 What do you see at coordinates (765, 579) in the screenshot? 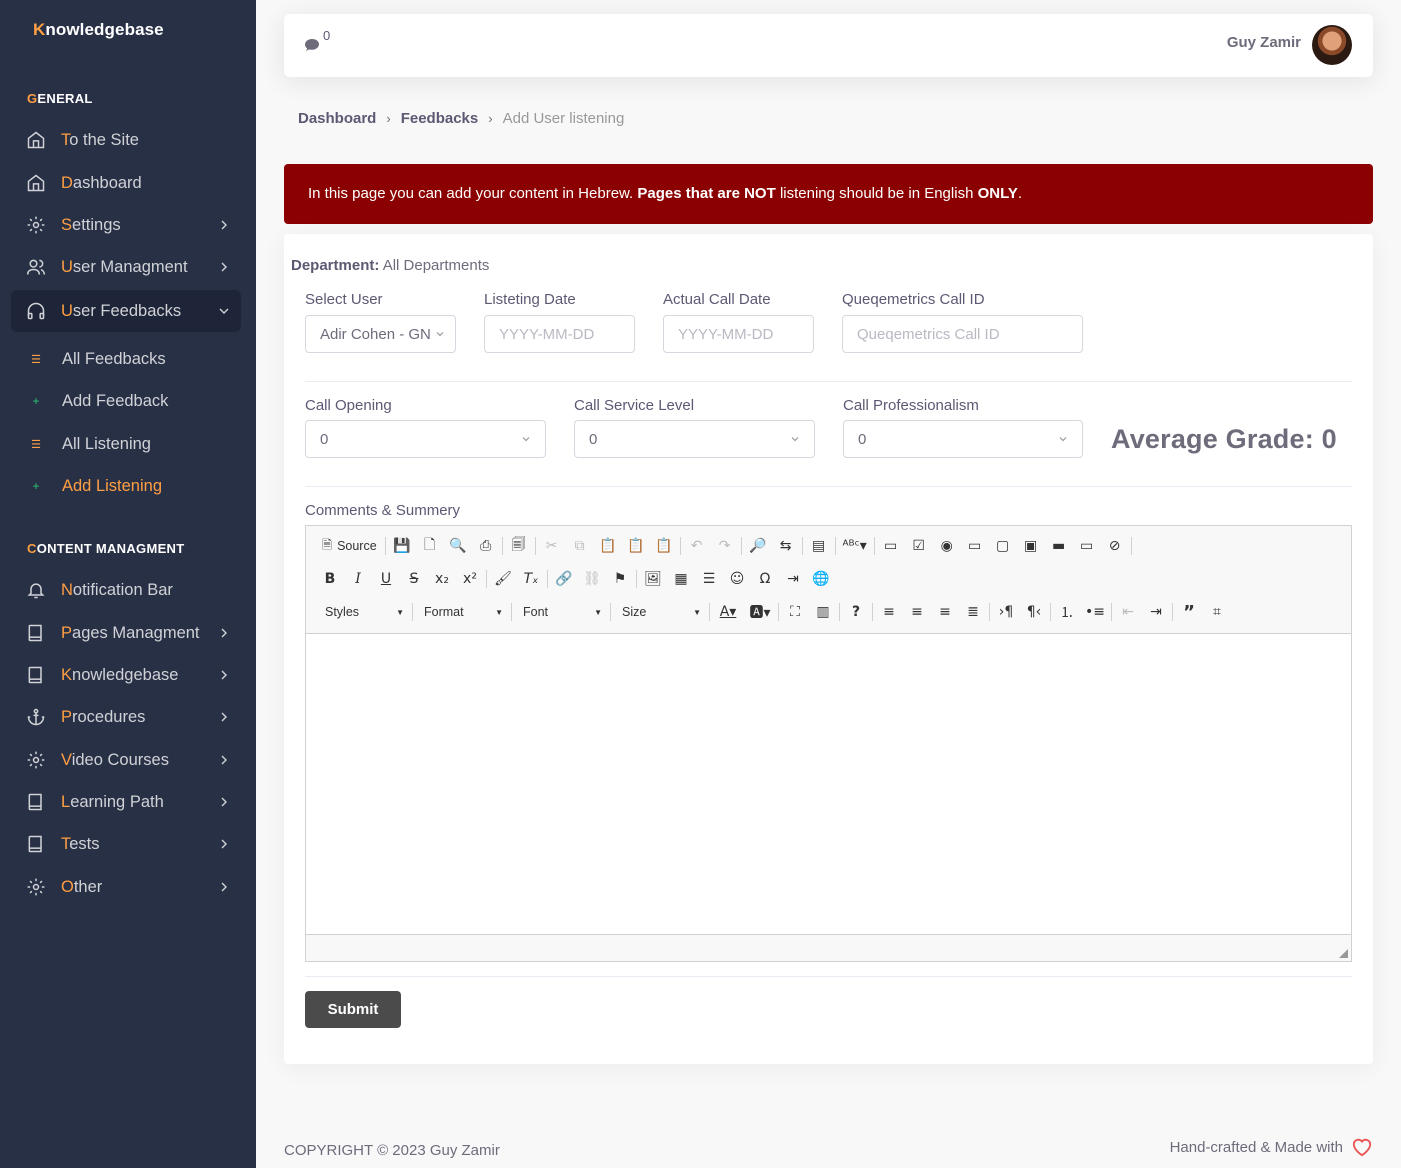
I see `special-char-icon: Ω` at bounding box center [765, 579].